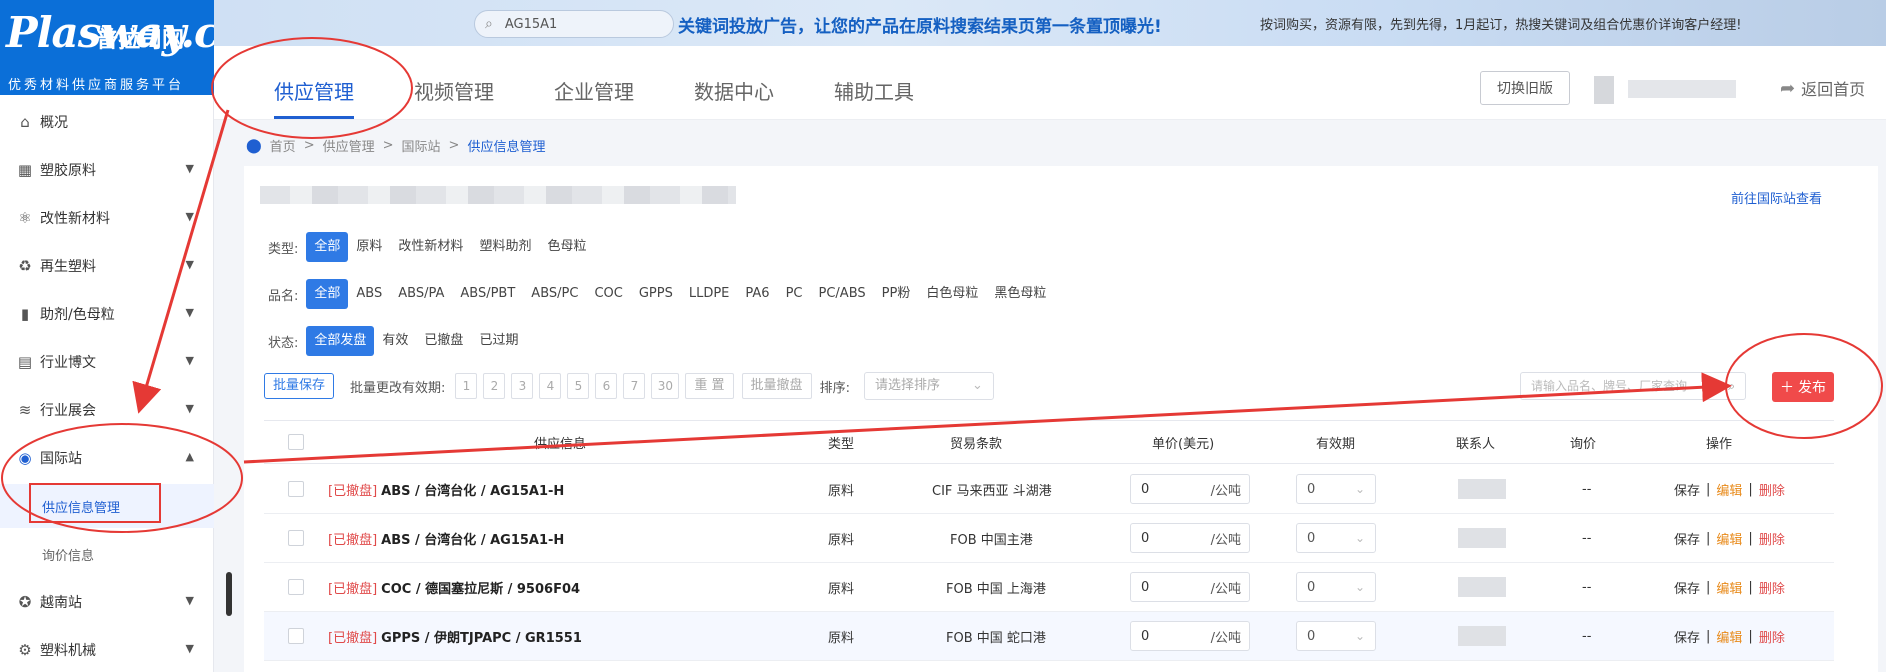 Image resolution: width=1886 pixels, height=672 pixels. I want to click on banner-search: ⌕ AG15A1, so click(574, 24).